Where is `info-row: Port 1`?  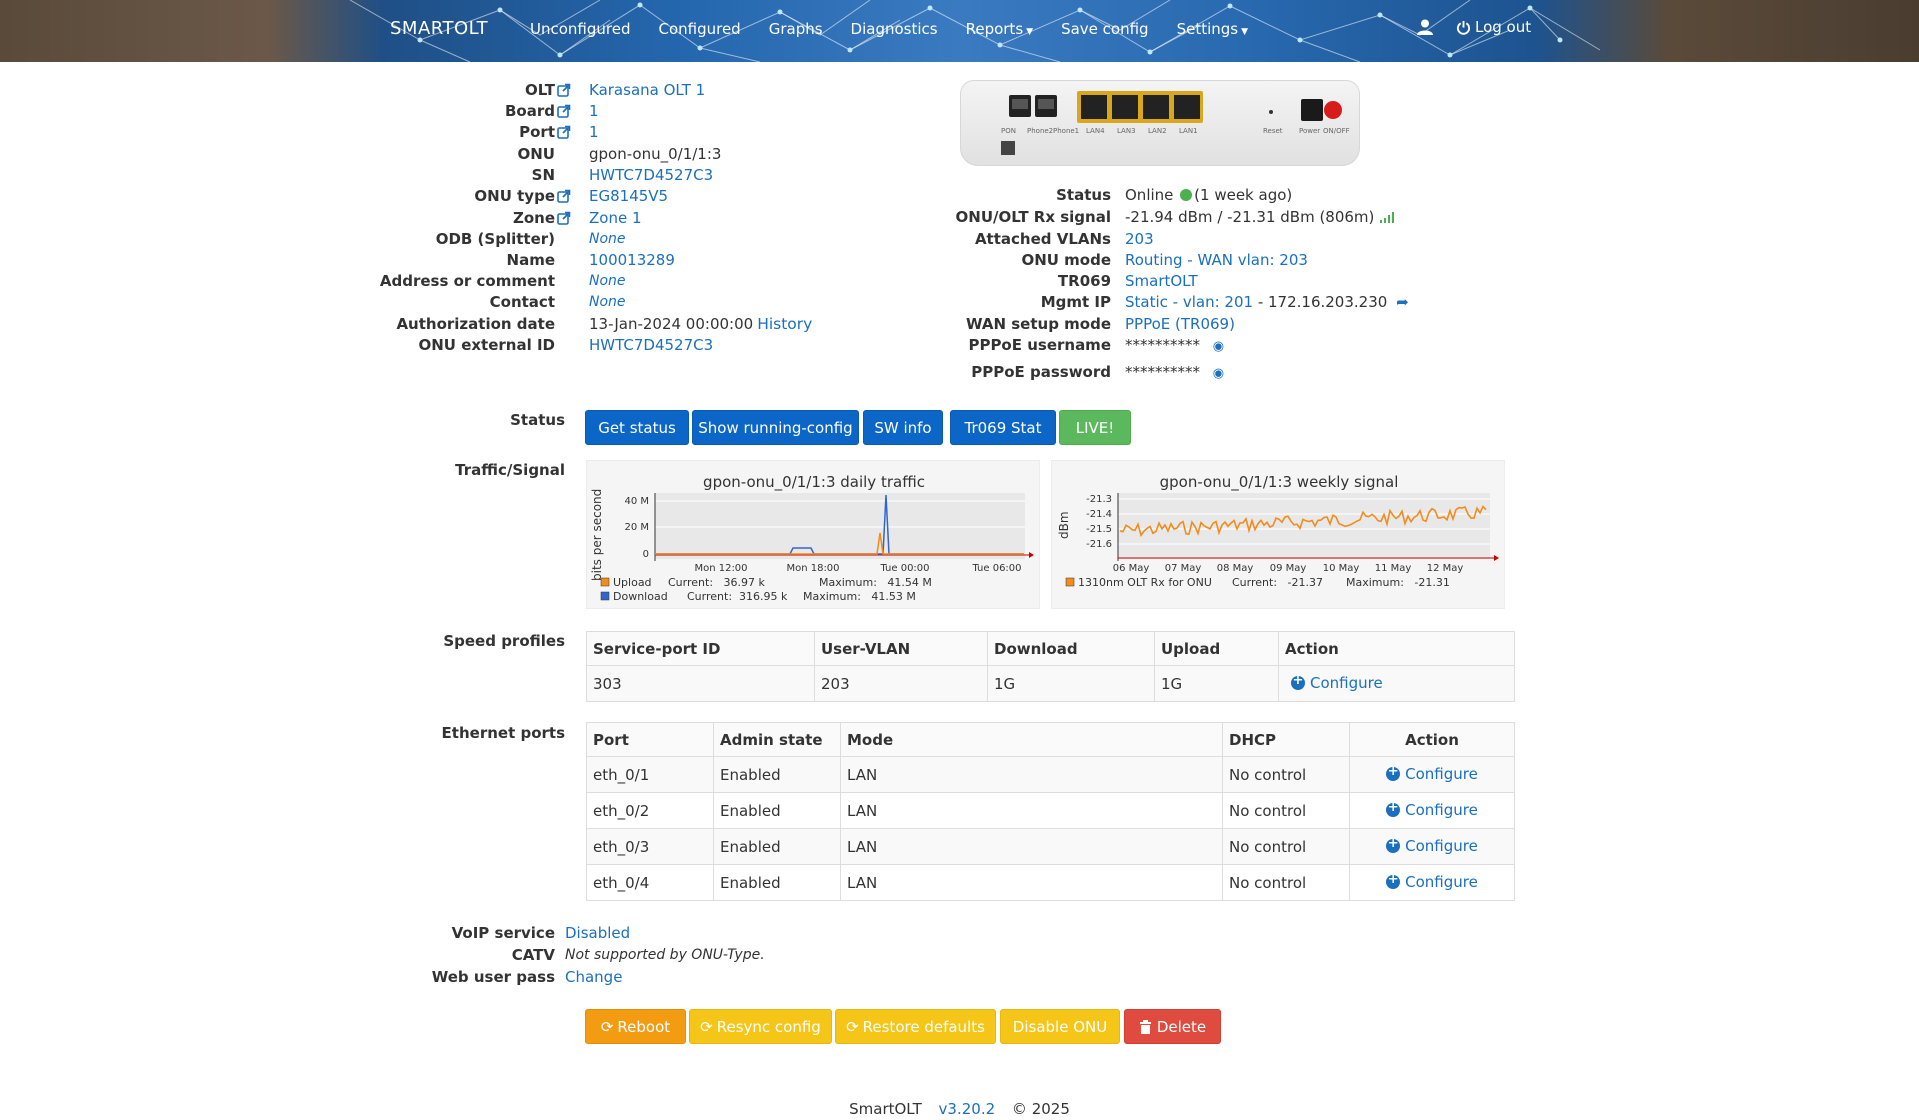
info-row: Port 1 is located at coordinates (467, 131).